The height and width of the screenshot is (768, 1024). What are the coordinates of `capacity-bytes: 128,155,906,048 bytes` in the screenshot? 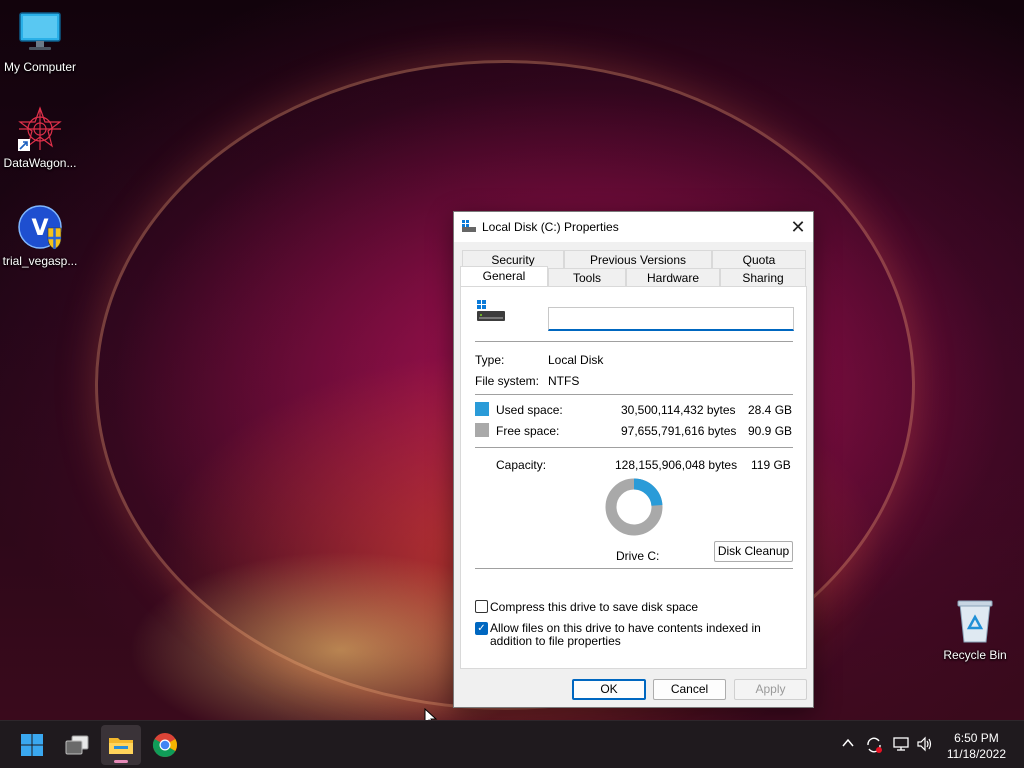 It's located at (676, 465).